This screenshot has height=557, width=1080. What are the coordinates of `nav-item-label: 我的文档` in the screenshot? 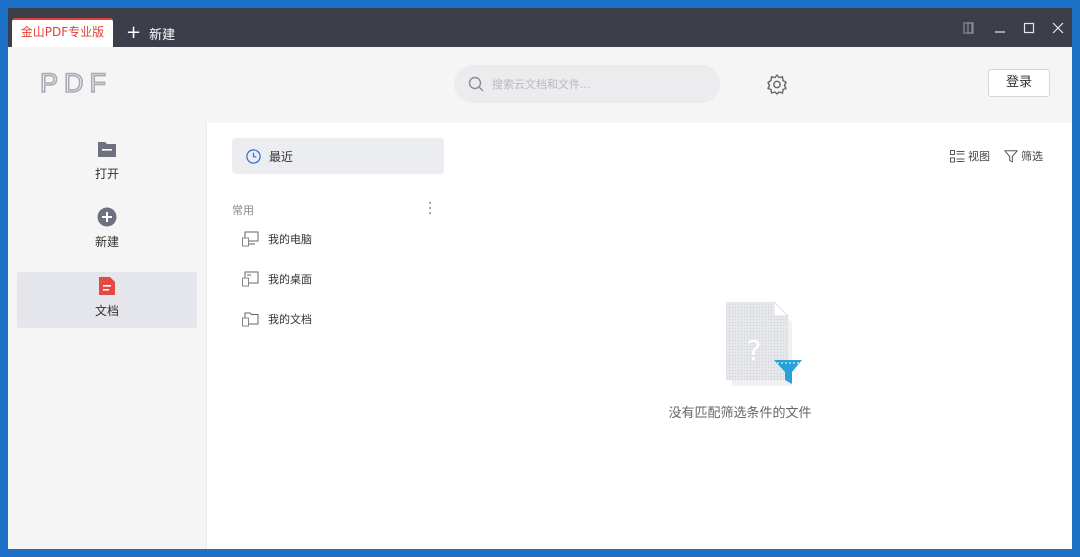 It's located at (290, 319).